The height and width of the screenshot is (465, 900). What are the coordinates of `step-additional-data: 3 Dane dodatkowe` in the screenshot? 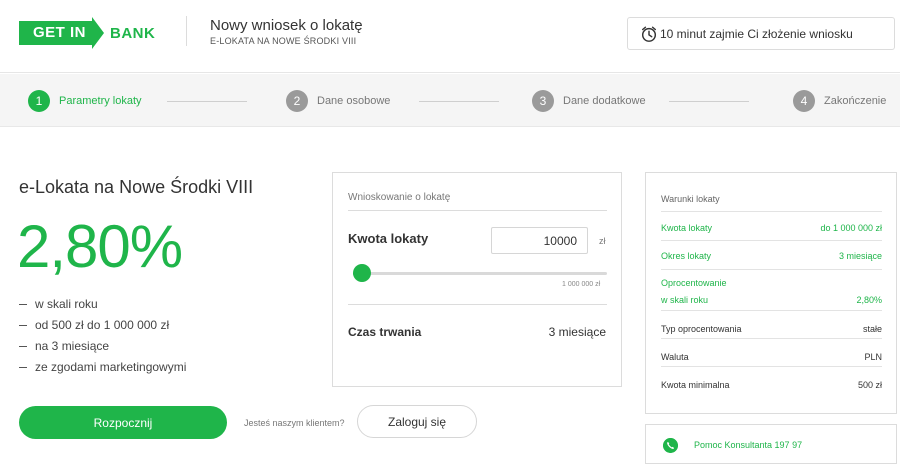 It's located at (589, 101).